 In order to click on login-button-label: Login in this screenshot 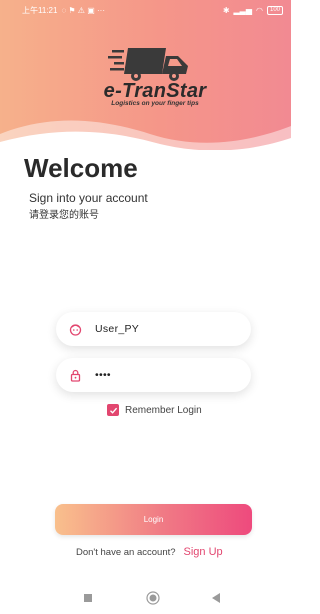, I will do `click(153, 519)`.